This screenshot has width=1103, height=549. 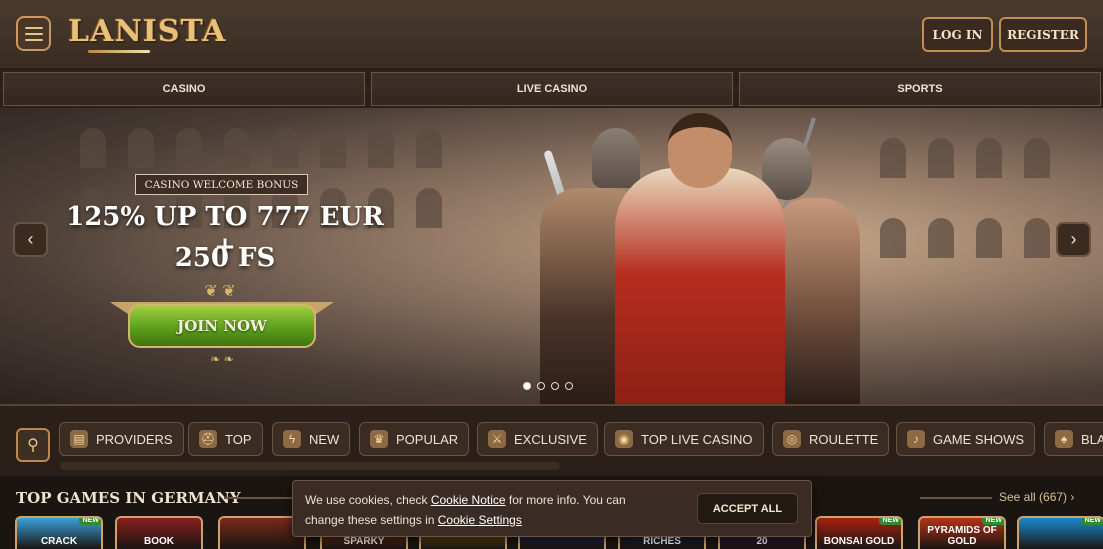 What do you see at coordinates (324, 439) in the screenshot?
I see `filter-label: NEW` at bounding box center [324, 439].